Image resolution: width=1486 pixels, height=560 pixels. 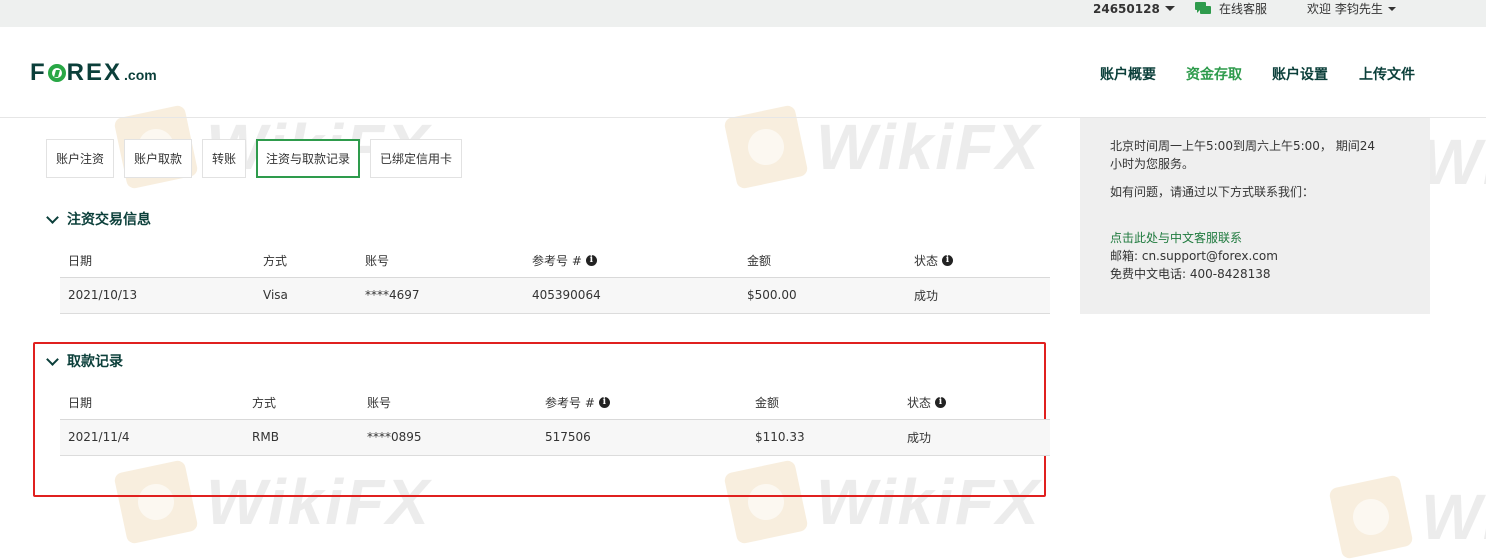 I want to click on reference-cell: 405390064, so click(x=566, y=295).